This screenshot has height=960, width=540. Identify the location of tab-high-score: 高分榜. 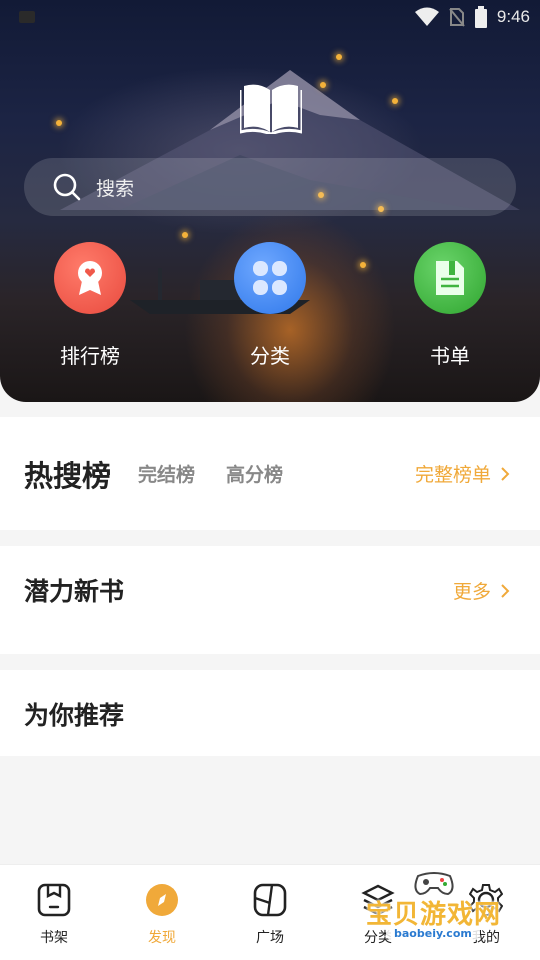
(254, 473).